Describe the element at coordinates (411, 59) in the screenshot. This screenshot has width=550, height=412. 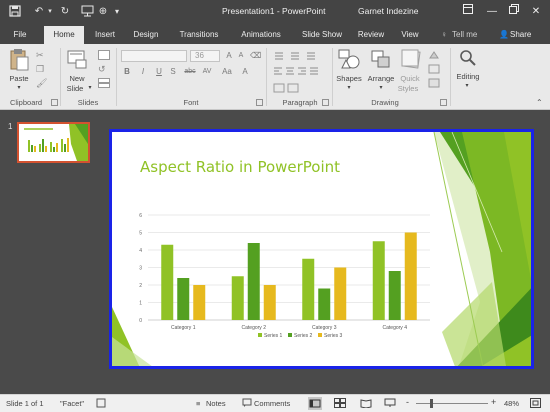
I see `quick-styles-icon` at that location.